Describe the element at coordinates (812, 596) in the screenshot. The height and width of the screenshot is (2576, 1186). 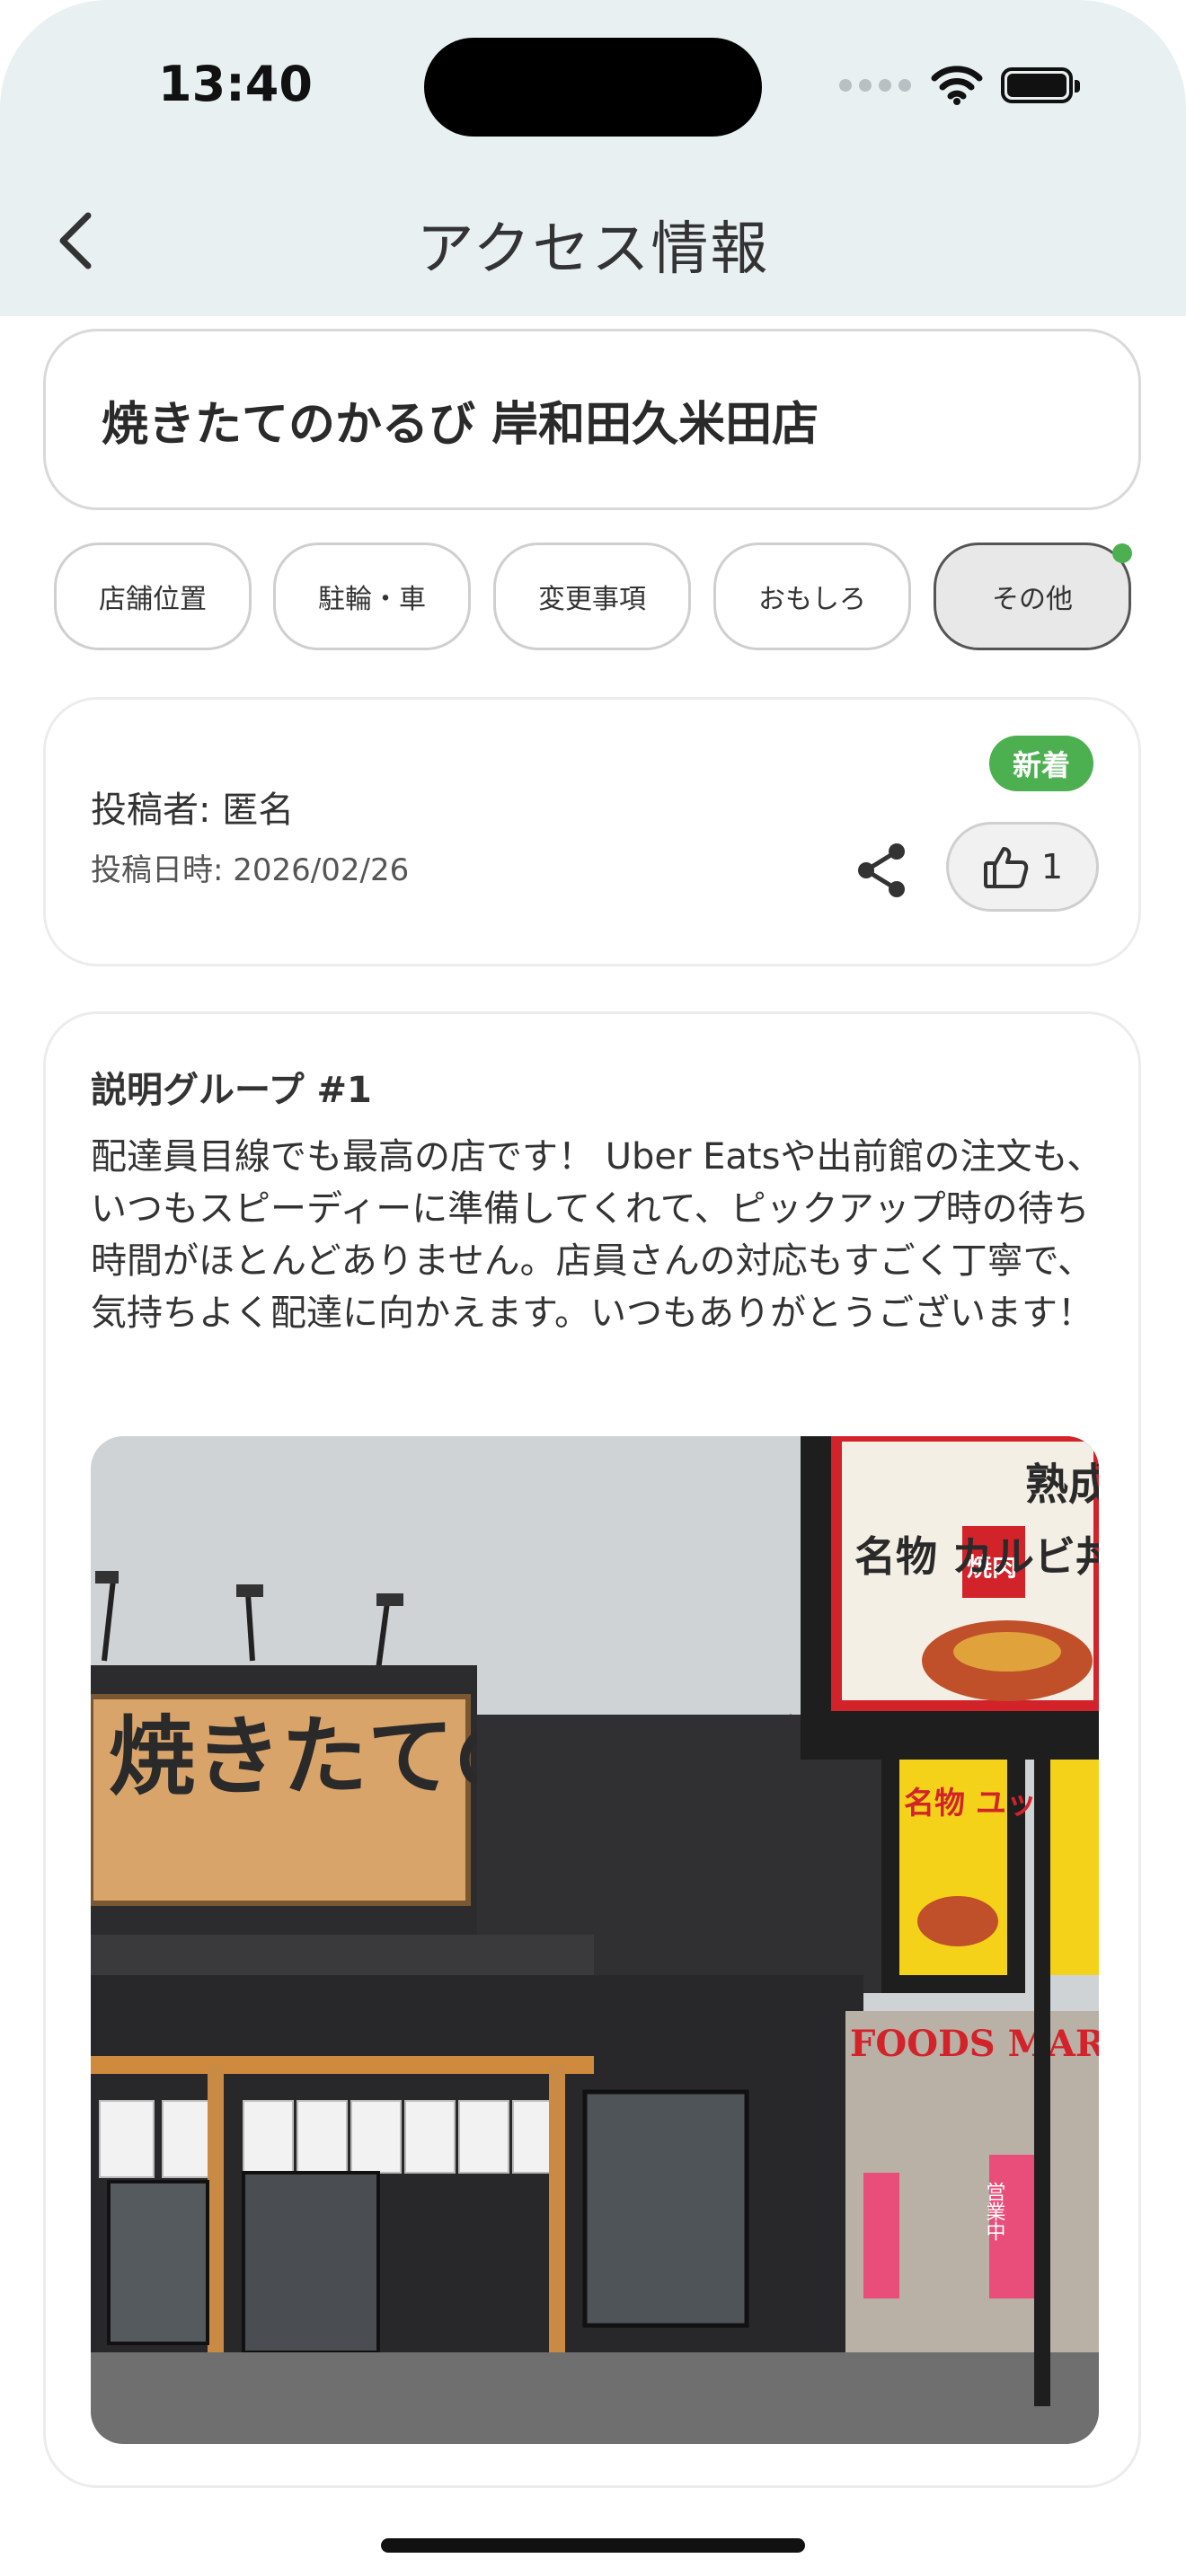
I see `tab-fun: おもしろ` at that location.